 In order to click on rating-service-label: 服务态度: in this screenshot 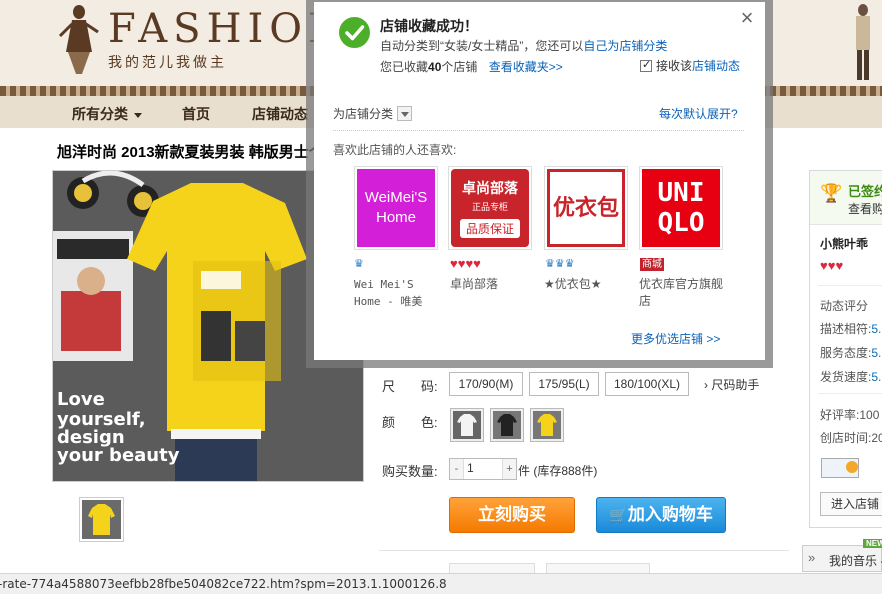, I will do `click(846, 353)`.